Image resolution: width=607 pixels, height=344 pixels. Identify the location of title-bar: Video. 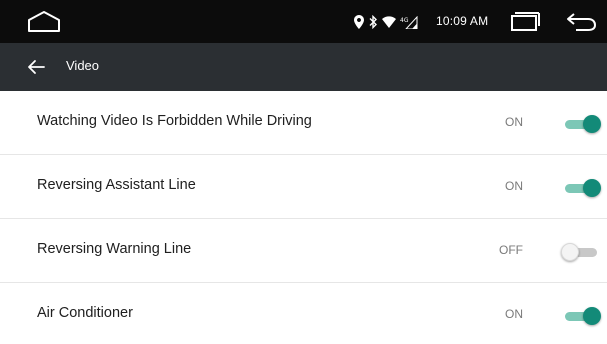
(303, 67).